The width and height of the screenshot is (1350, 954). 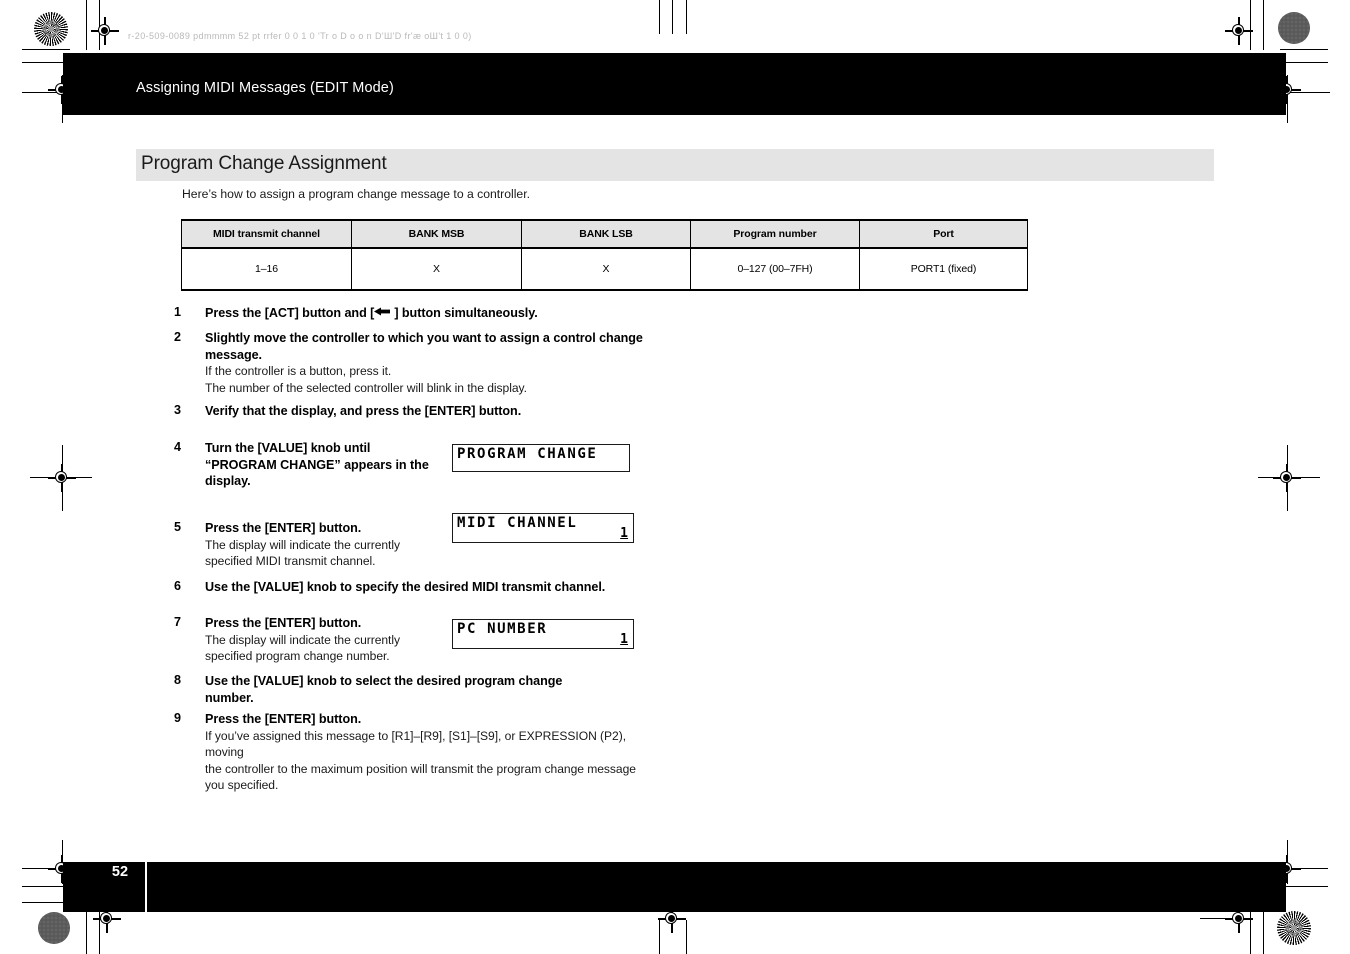 What do you see at coordinates (266, 234) in the screenshot?
I see `column-header-midi-transmit-channel: MIDI transmit channel` at bounding box center [266, 234].